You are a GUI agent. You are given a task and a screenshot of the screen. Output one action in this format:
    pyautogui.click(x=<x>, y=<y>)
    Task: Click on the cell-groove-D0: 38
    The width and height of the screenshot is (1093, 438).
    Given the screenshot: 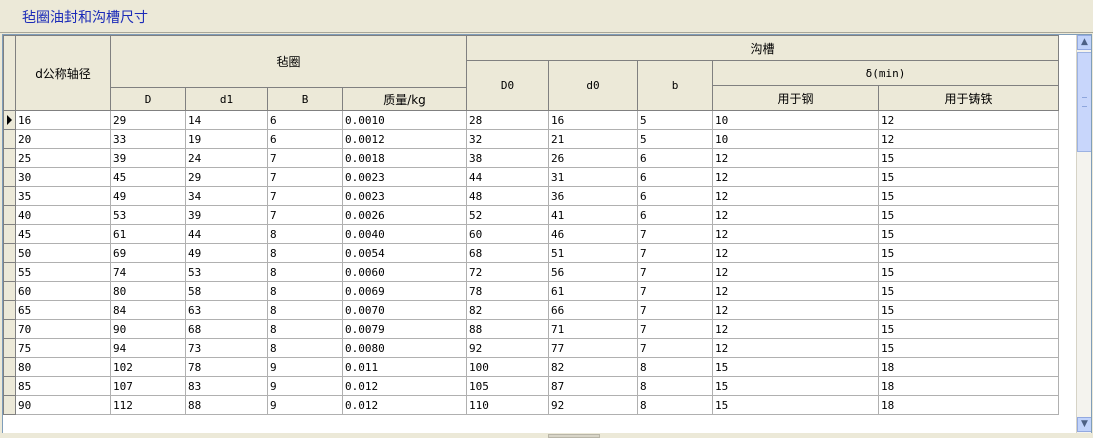 What is the action you would take?
    pyautogui.click(x=507, y=158)
    